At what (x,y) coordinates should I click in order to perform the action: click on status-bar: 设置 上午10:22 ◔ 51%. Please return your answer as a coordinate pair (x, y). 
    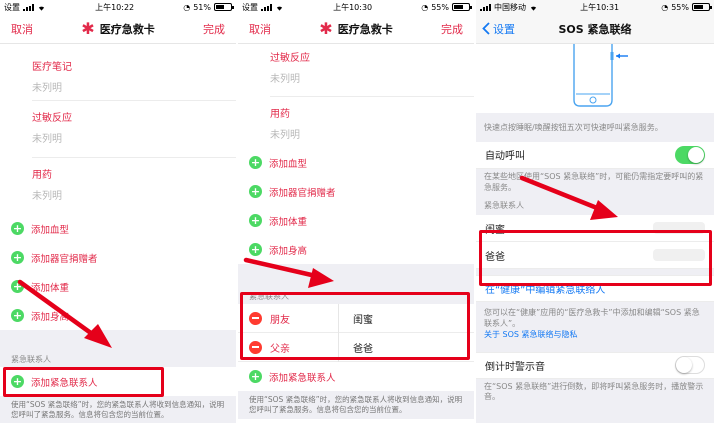
    Looking at the image, I should click on (118, 7).